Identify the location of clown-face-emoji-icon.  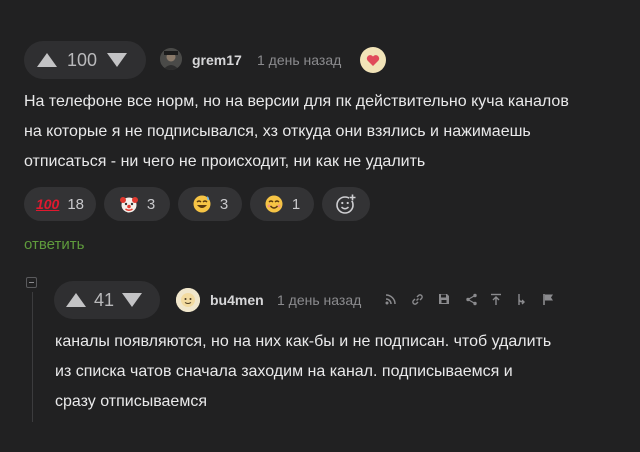
(129, 204).